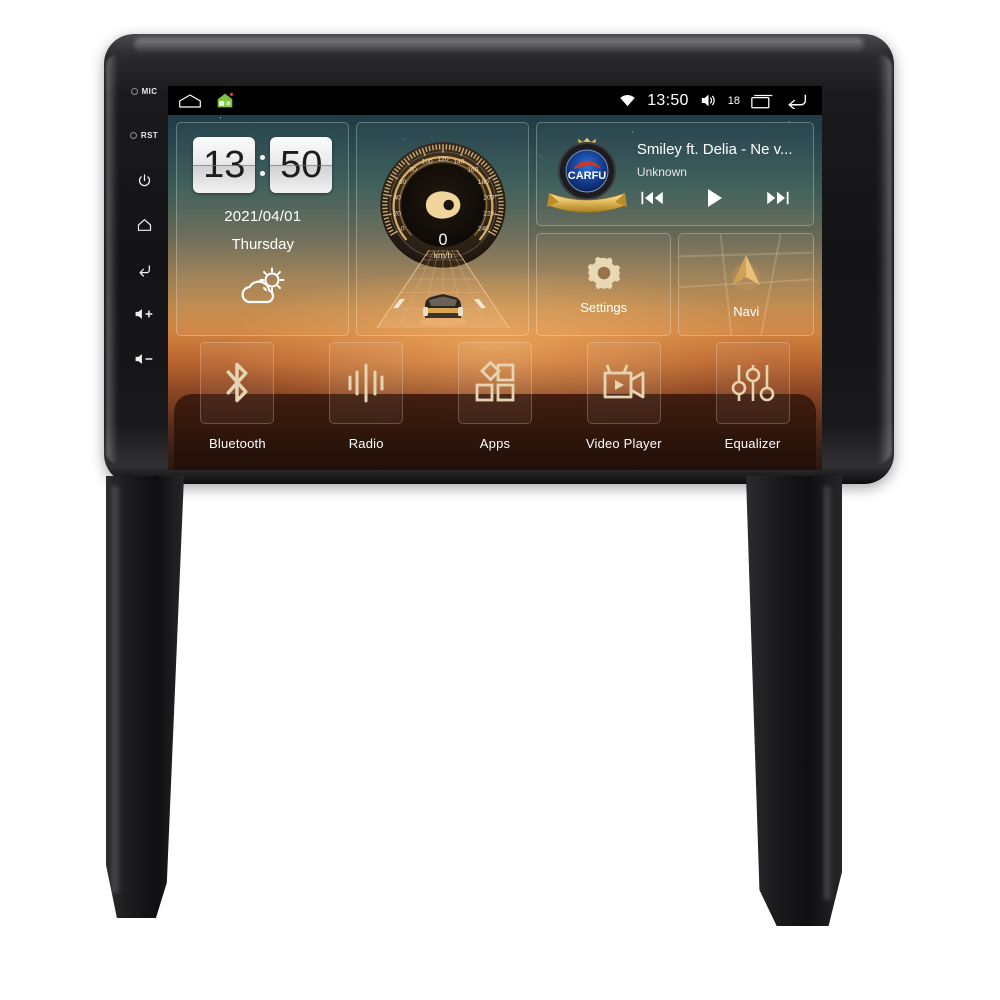  I want to click on bracket-left-highlight, so click(117, 689).